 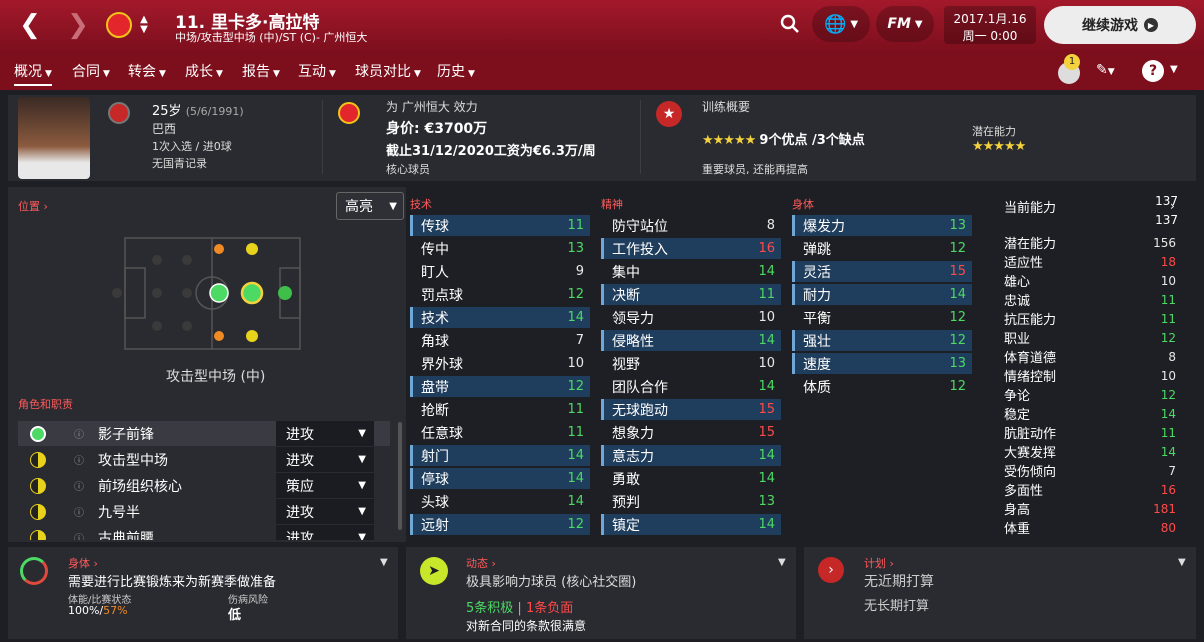 I want to click on role-row: ⓘ 九号半 进攻 ▼, so click(x=204, y=511).